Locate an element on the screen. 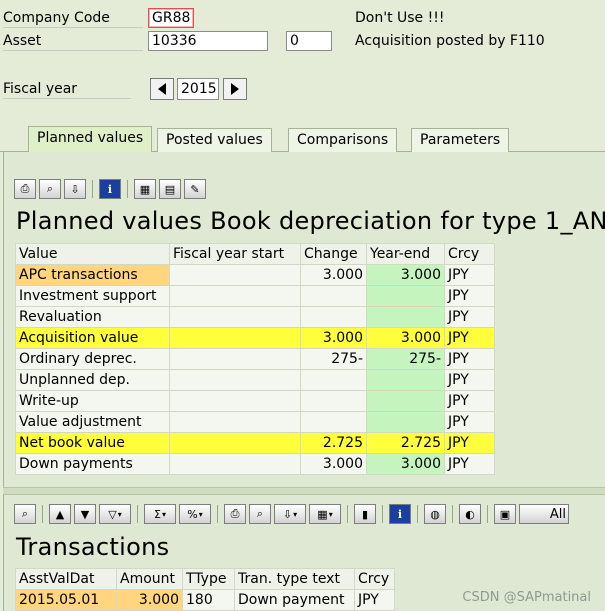 This screenshot has width=605, height=611. tab-comparisons: Comparisons is located at coordinates (343, 140).